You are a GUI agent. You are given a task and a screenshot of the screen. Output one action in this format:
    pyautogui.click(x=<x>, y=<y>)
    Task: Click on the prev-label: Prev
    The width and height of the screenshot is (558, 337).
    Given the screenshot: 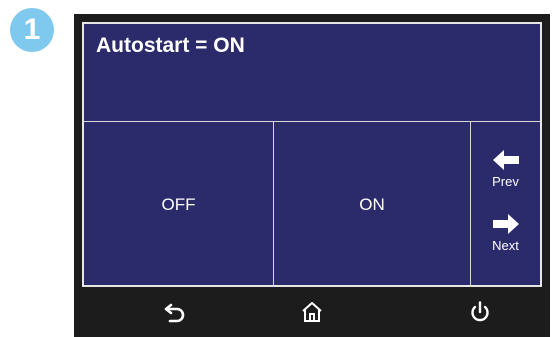 What is the action you would take?
    pyautogui.click(x=505, y=181)
    